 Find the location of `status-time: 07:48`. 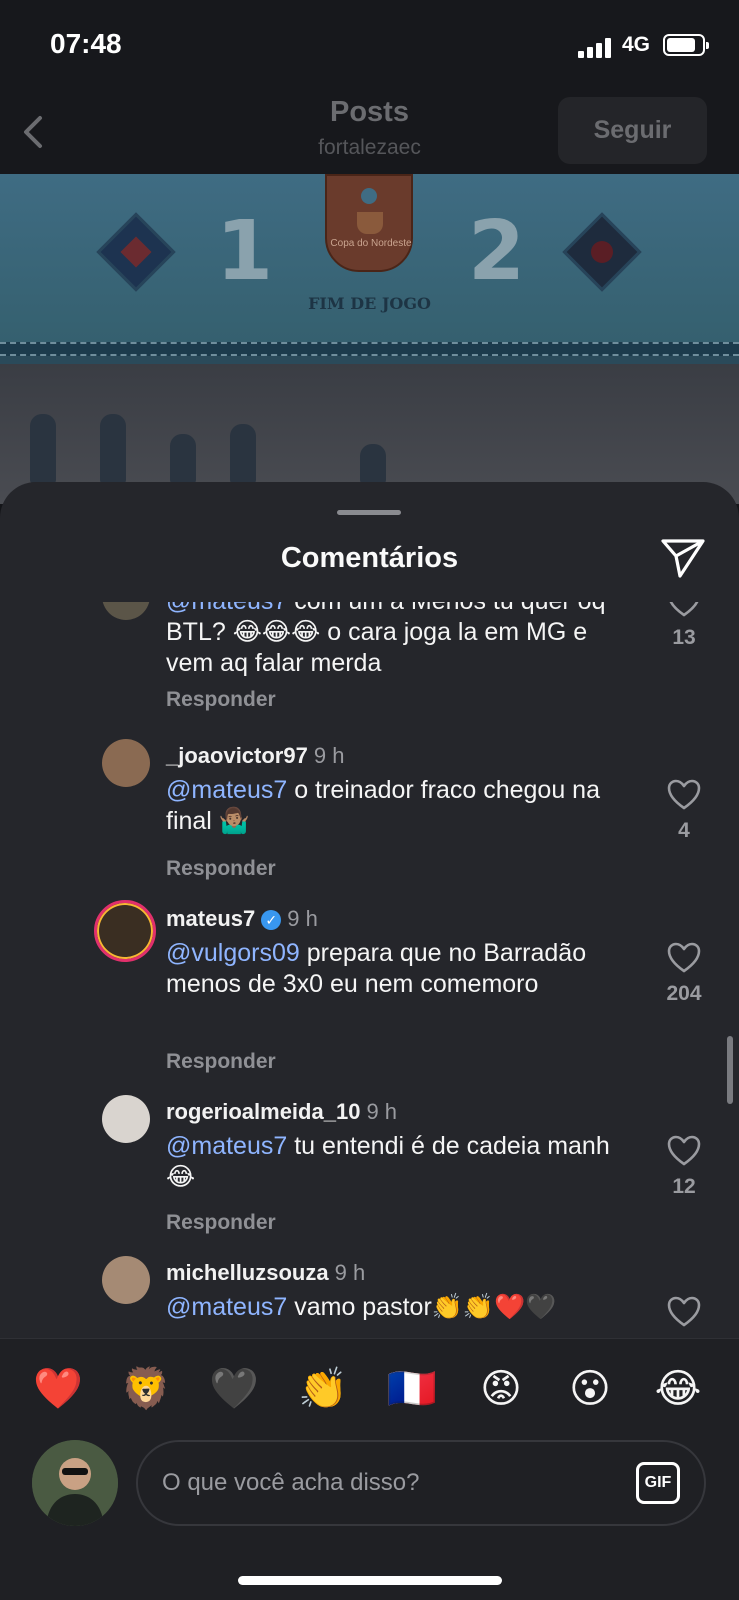

status-time: 07:48 is located at coordinates (86, 43).